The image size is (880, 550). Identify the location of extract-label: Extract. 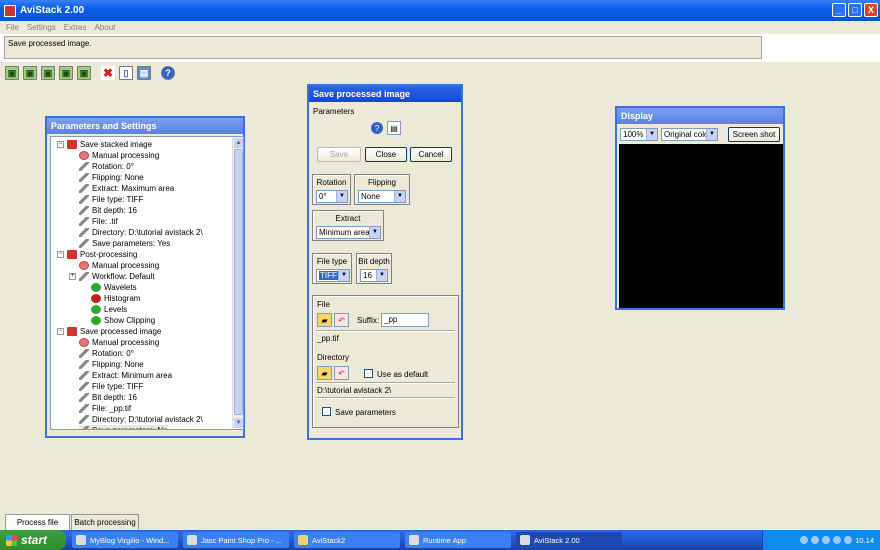
(348, 218).